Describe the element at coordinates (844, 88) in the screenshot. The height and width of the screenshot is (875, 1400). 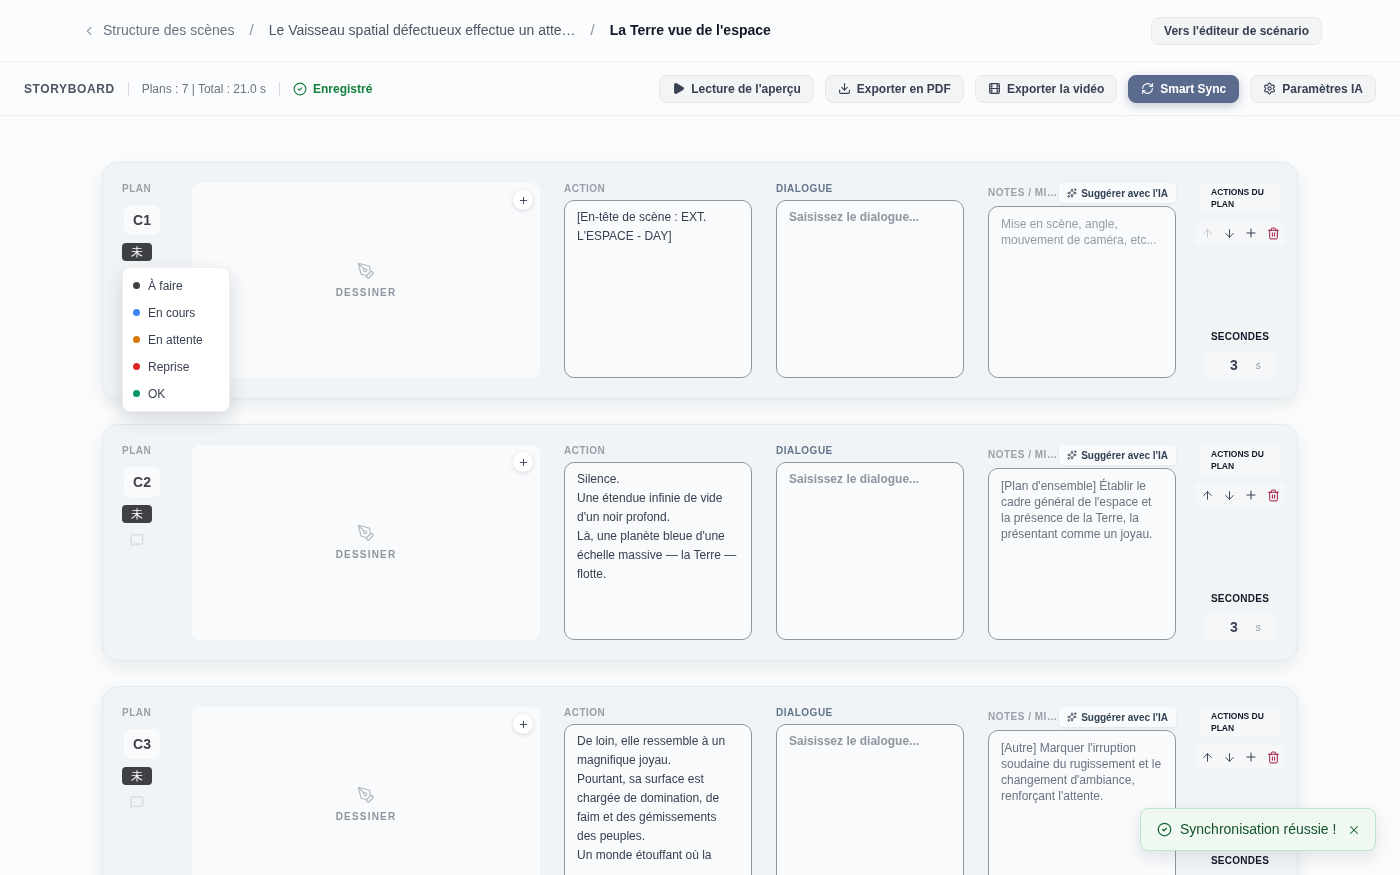
I see `download-icon` at that location.